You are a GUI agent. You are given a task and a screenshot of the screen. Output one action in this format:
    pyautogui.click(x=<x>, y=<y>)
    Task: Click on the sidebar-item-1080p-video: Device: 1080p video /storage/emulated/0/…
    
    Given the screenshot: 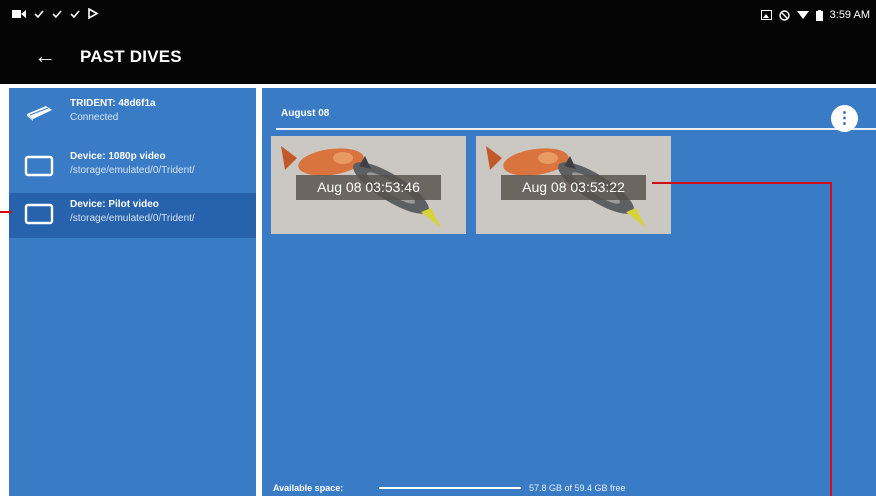 What is the action you would take?
    pyautogui.click(x=132, y=167)
    